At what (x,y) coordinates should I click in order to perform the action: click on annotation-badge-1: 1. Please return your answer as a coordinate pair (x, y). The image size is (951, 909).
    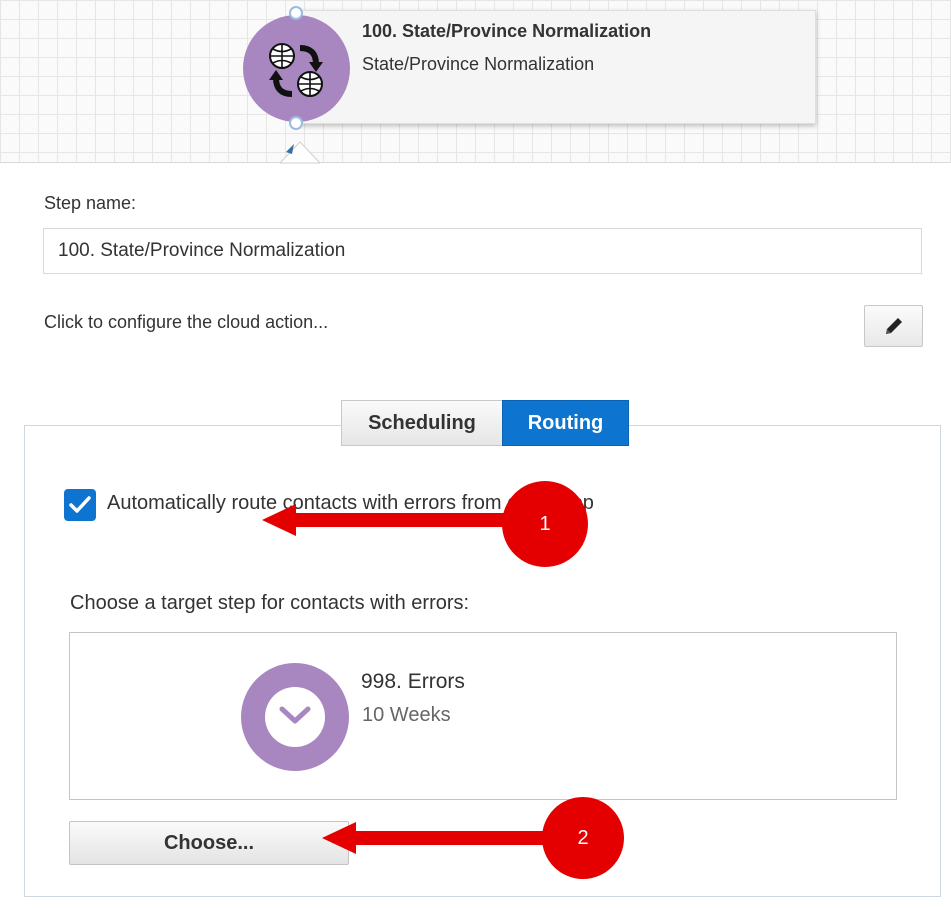
    Looking at the image, I should click on (545, 524).